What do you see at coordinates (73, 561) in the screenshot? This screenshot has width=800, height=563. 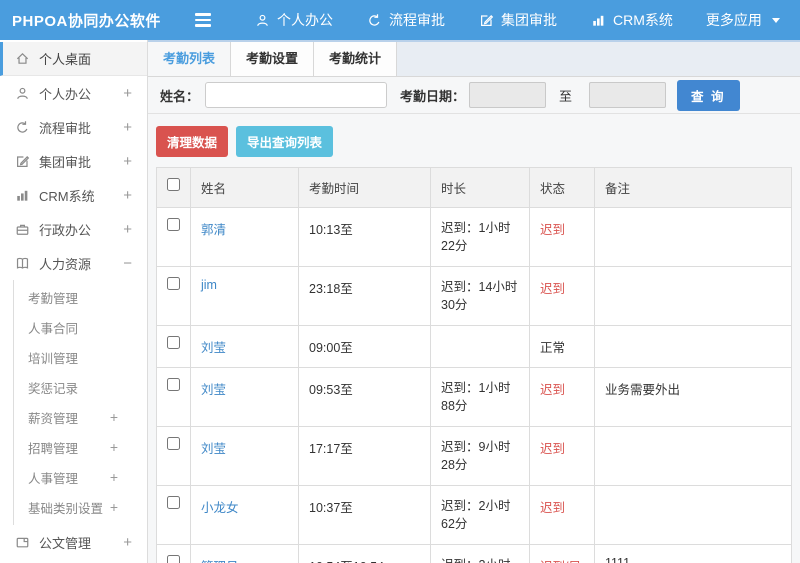 I see `sidebar-item: 用车管理+` at bounding box center [73, 561].